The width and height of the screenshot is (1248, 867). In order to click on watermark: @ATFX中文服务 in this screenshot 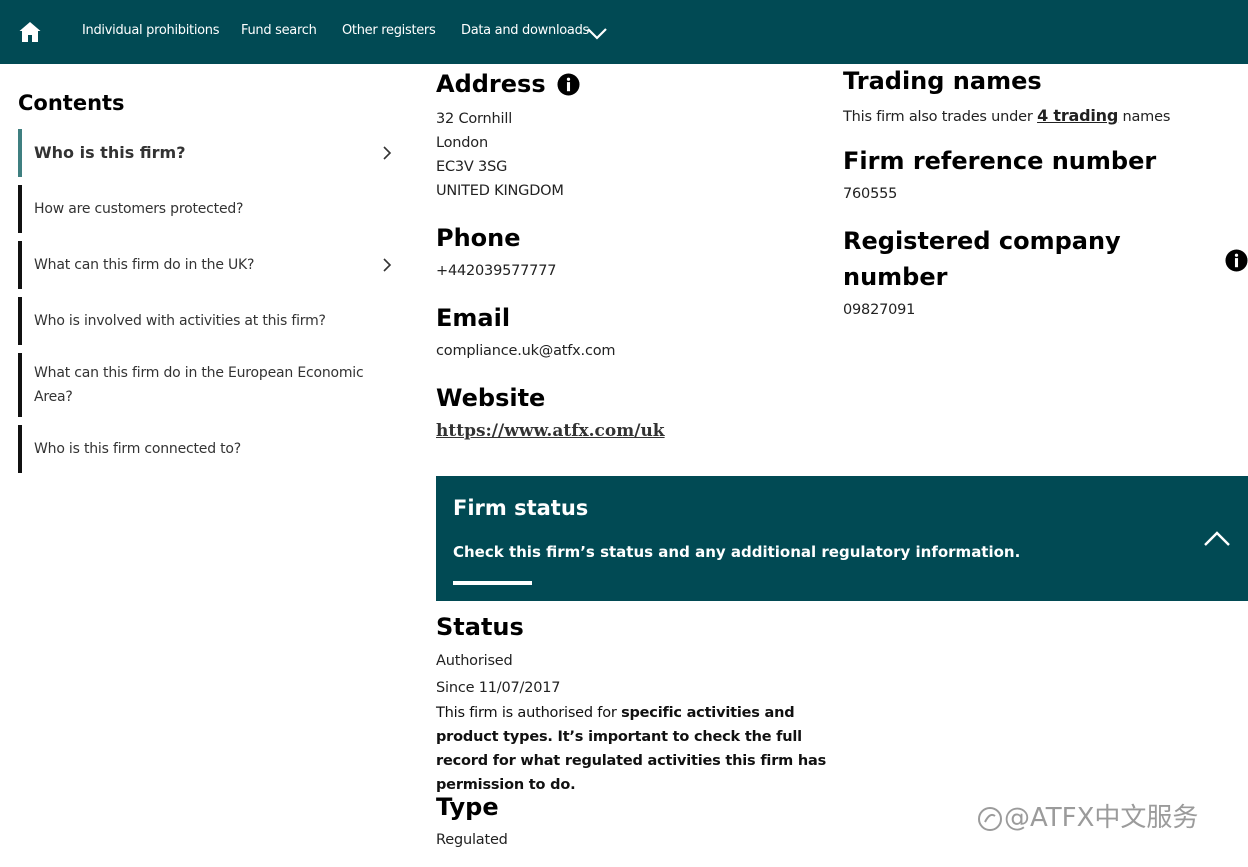, I will do `click(1087, 815)`.